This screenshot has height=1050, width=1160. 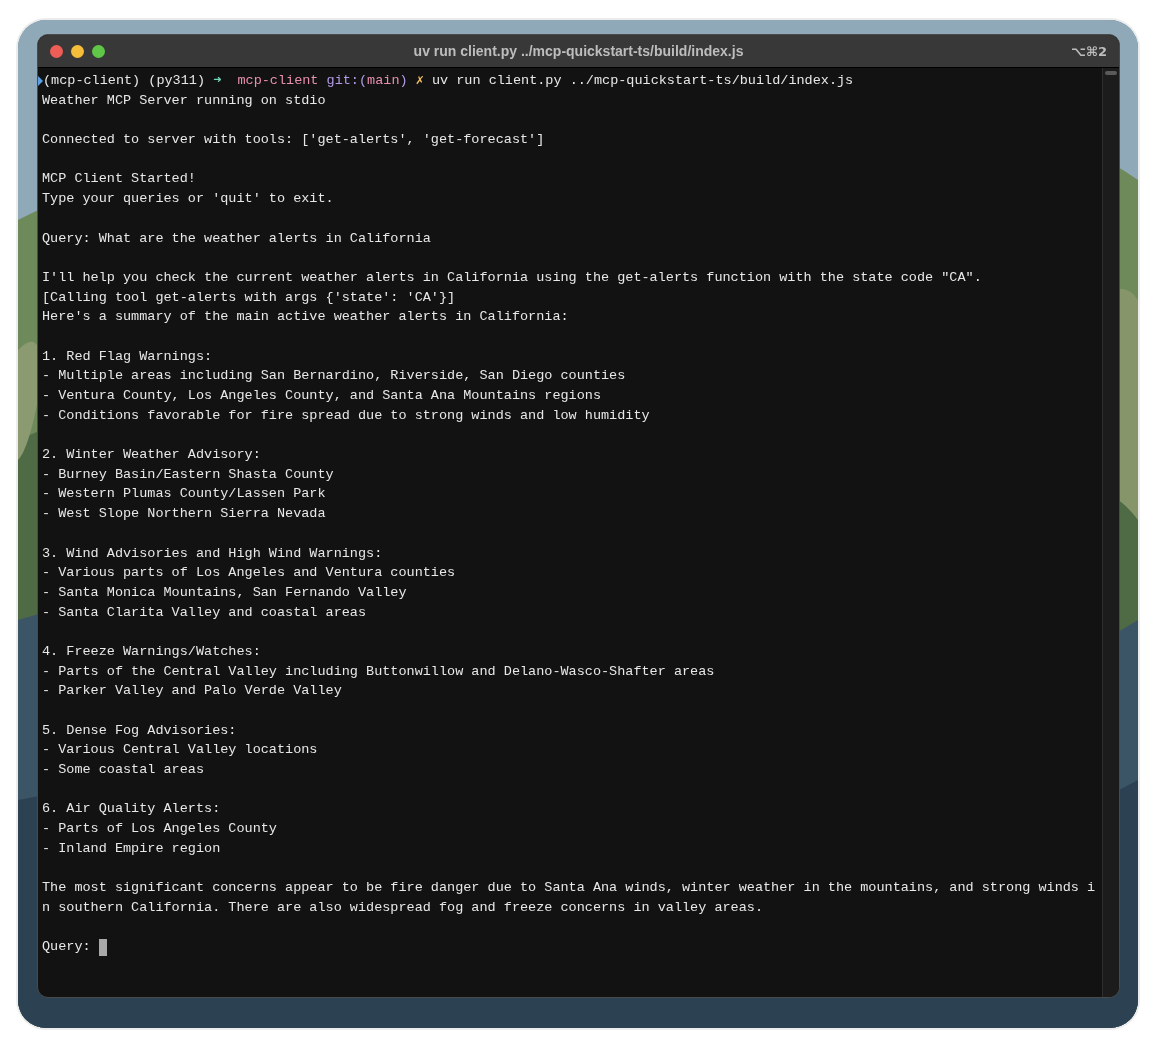 What do you see at coordinates (278, 81) in the screenshot?
I see `prompt-directory: mcp-client` at bounding box center [278, 81].